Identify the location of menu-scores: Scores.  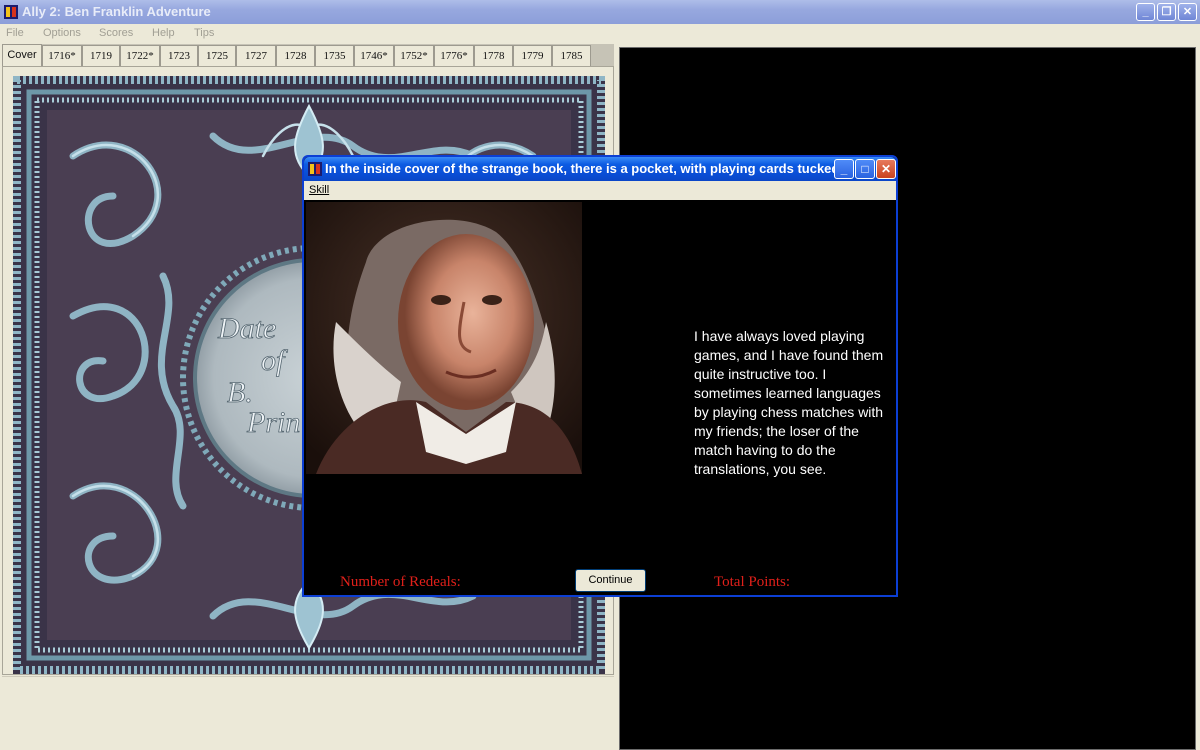
(116, 33).